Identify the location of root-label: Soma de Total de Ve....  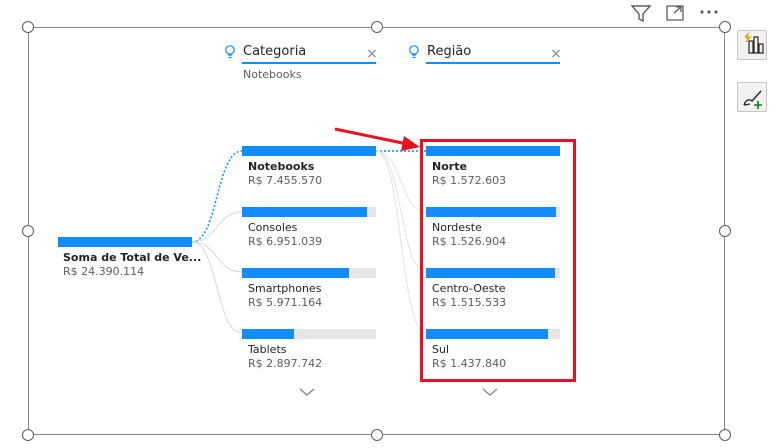
(132, 257).